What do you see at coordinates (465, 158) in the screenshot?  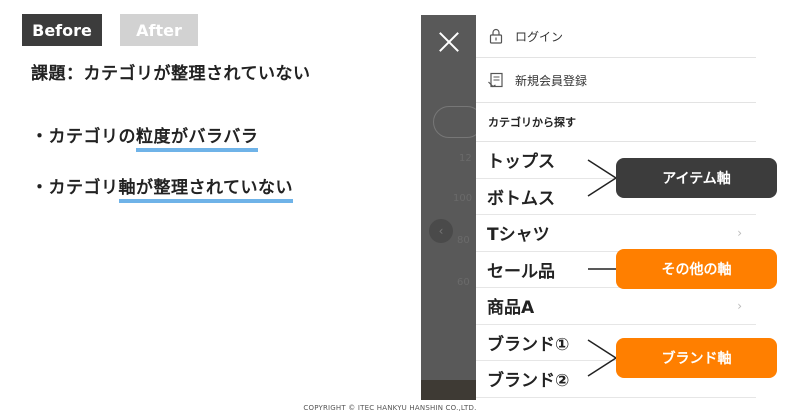 I see `background-tick: 12` at bounding box center [465, 158].